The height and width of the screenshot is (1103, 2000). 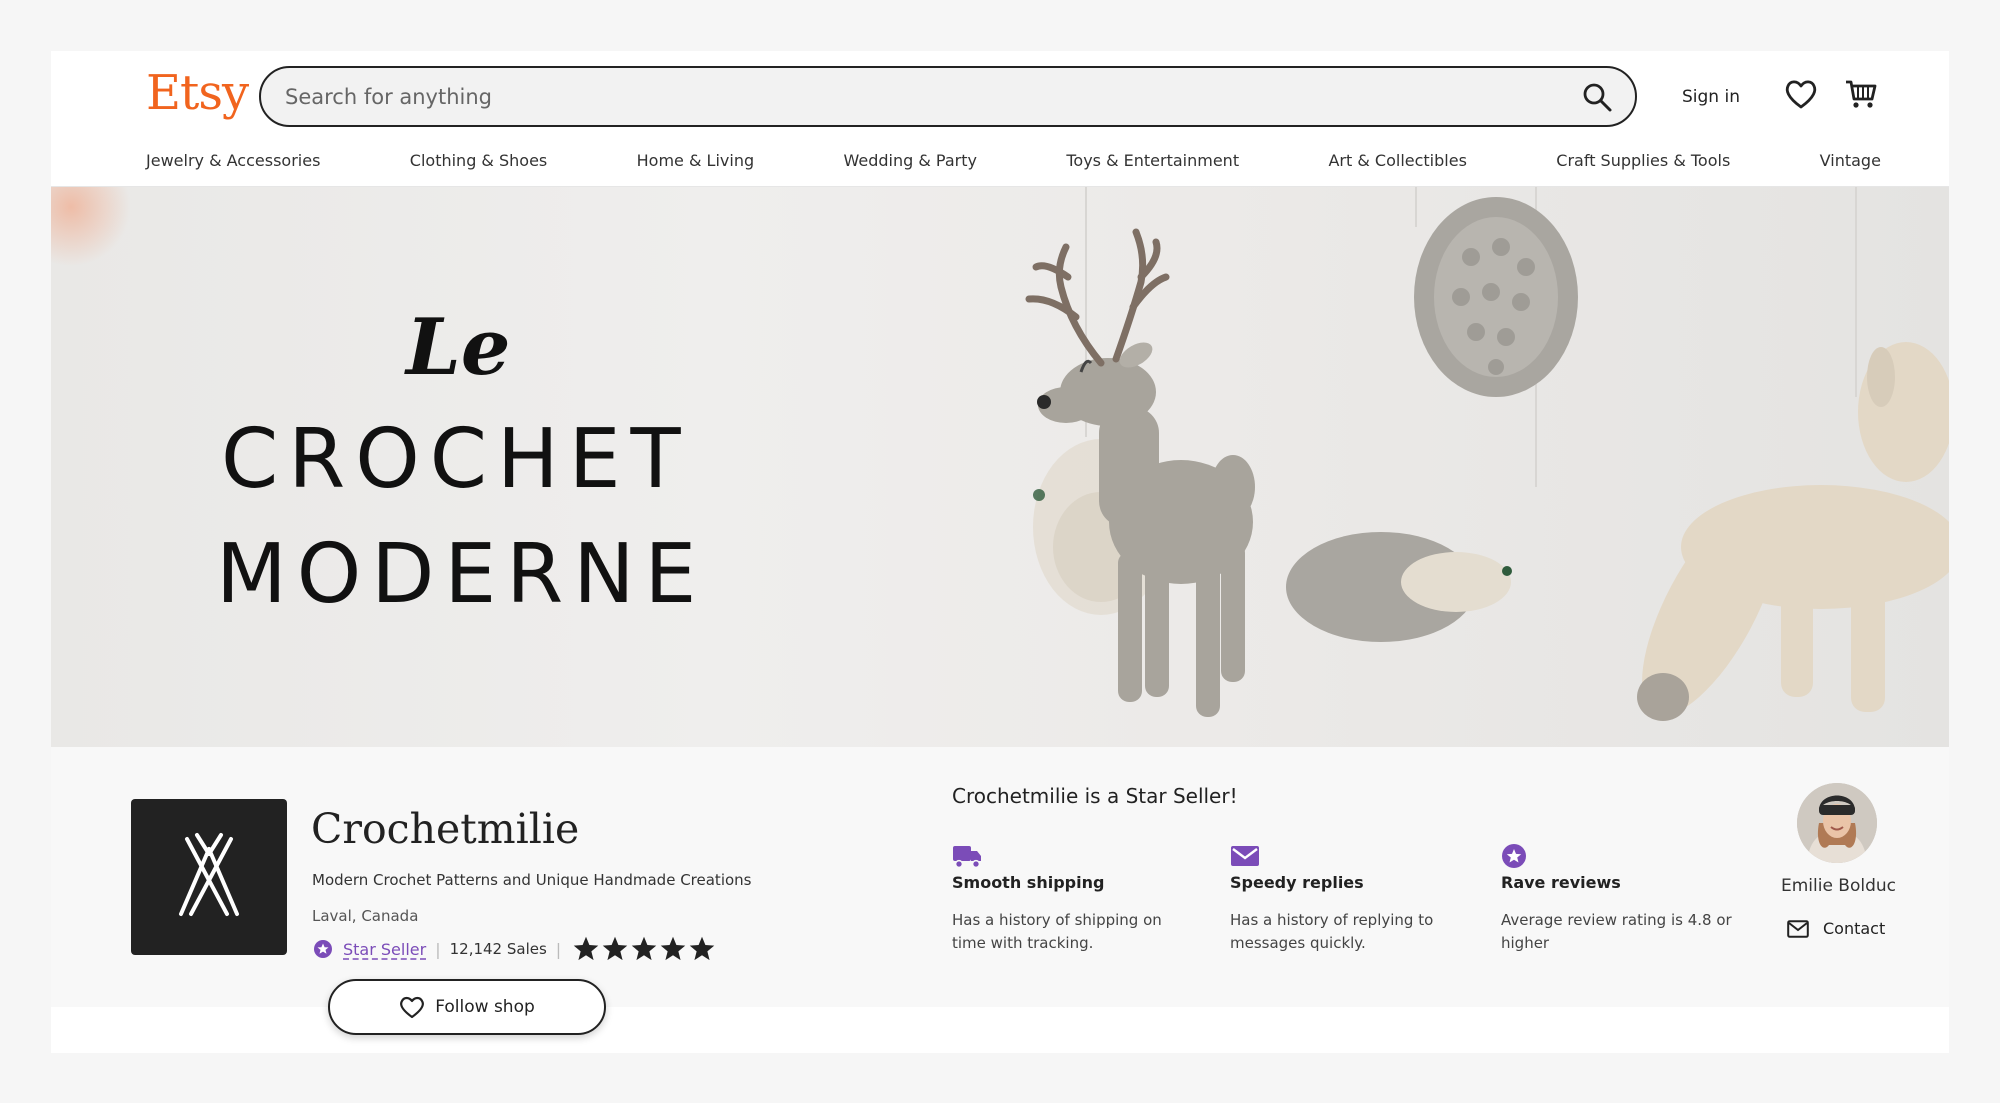 I want to click on banner-title-le: Le, so click(x=458, y=347).